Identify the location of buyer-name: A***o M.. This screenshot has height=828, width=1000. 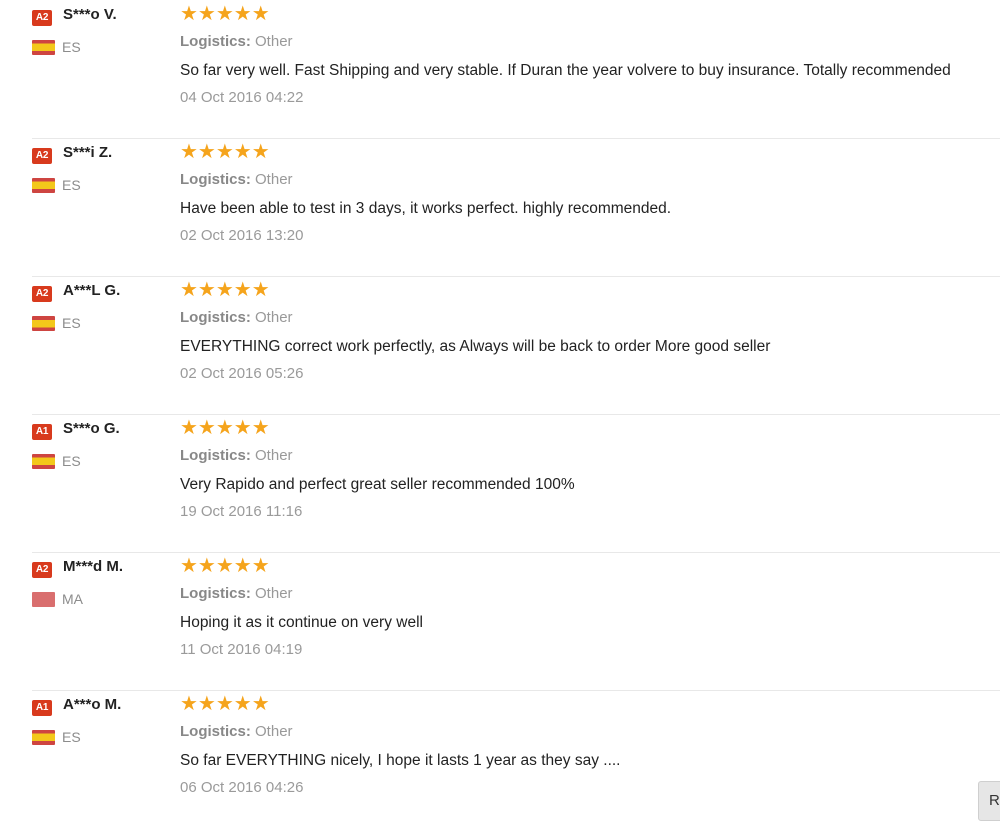
(92, 704).